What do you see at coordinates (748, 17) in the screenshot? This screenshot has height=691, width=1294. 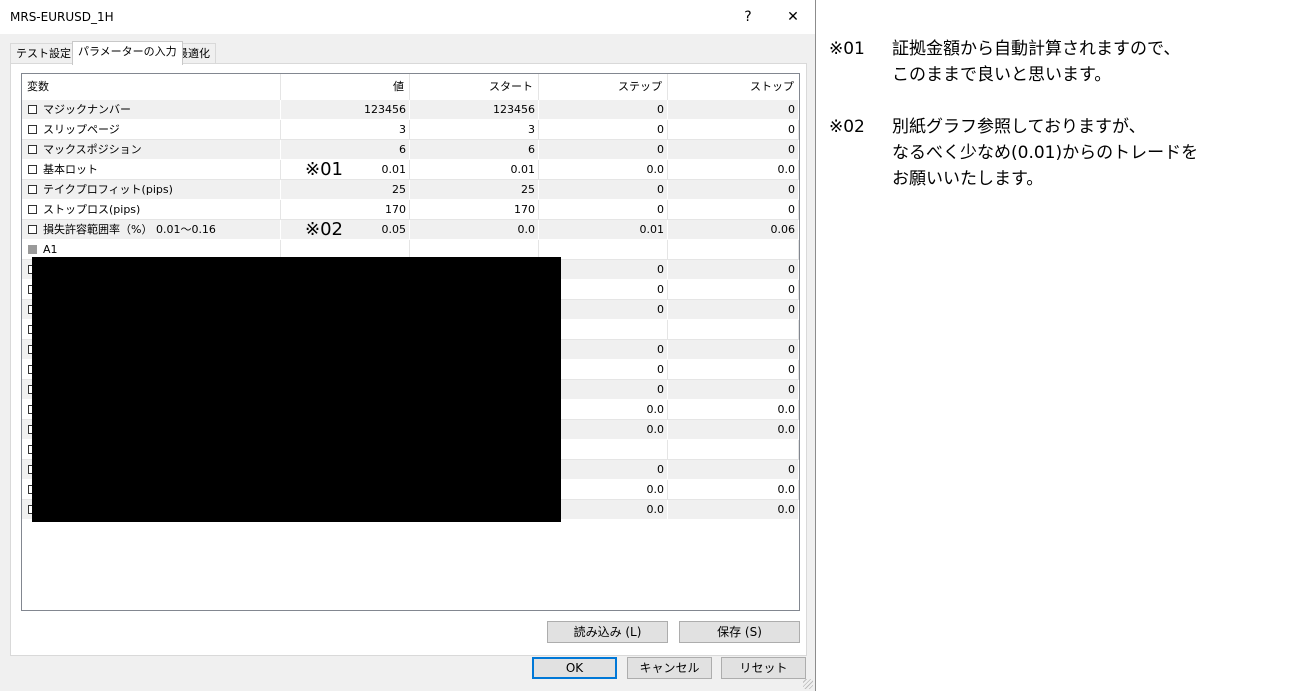 I see `help-button: ?` at bounding box center [748, 17].